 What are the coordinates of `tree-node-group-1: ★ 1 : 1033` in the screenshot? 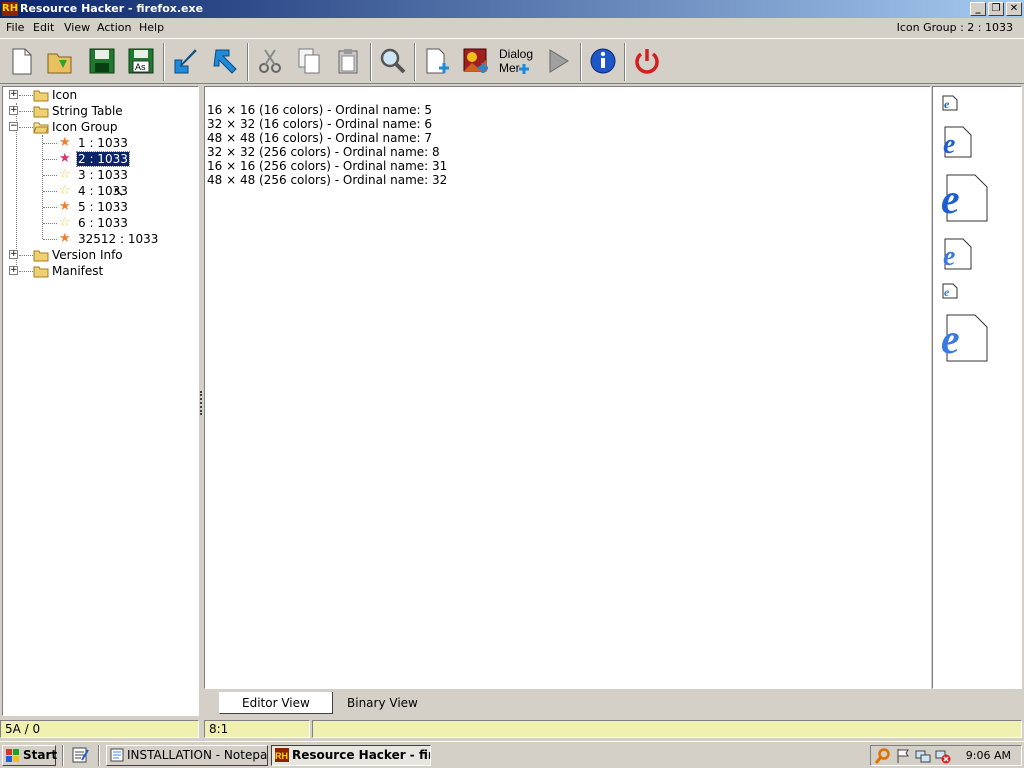 It's located at (98, 143).